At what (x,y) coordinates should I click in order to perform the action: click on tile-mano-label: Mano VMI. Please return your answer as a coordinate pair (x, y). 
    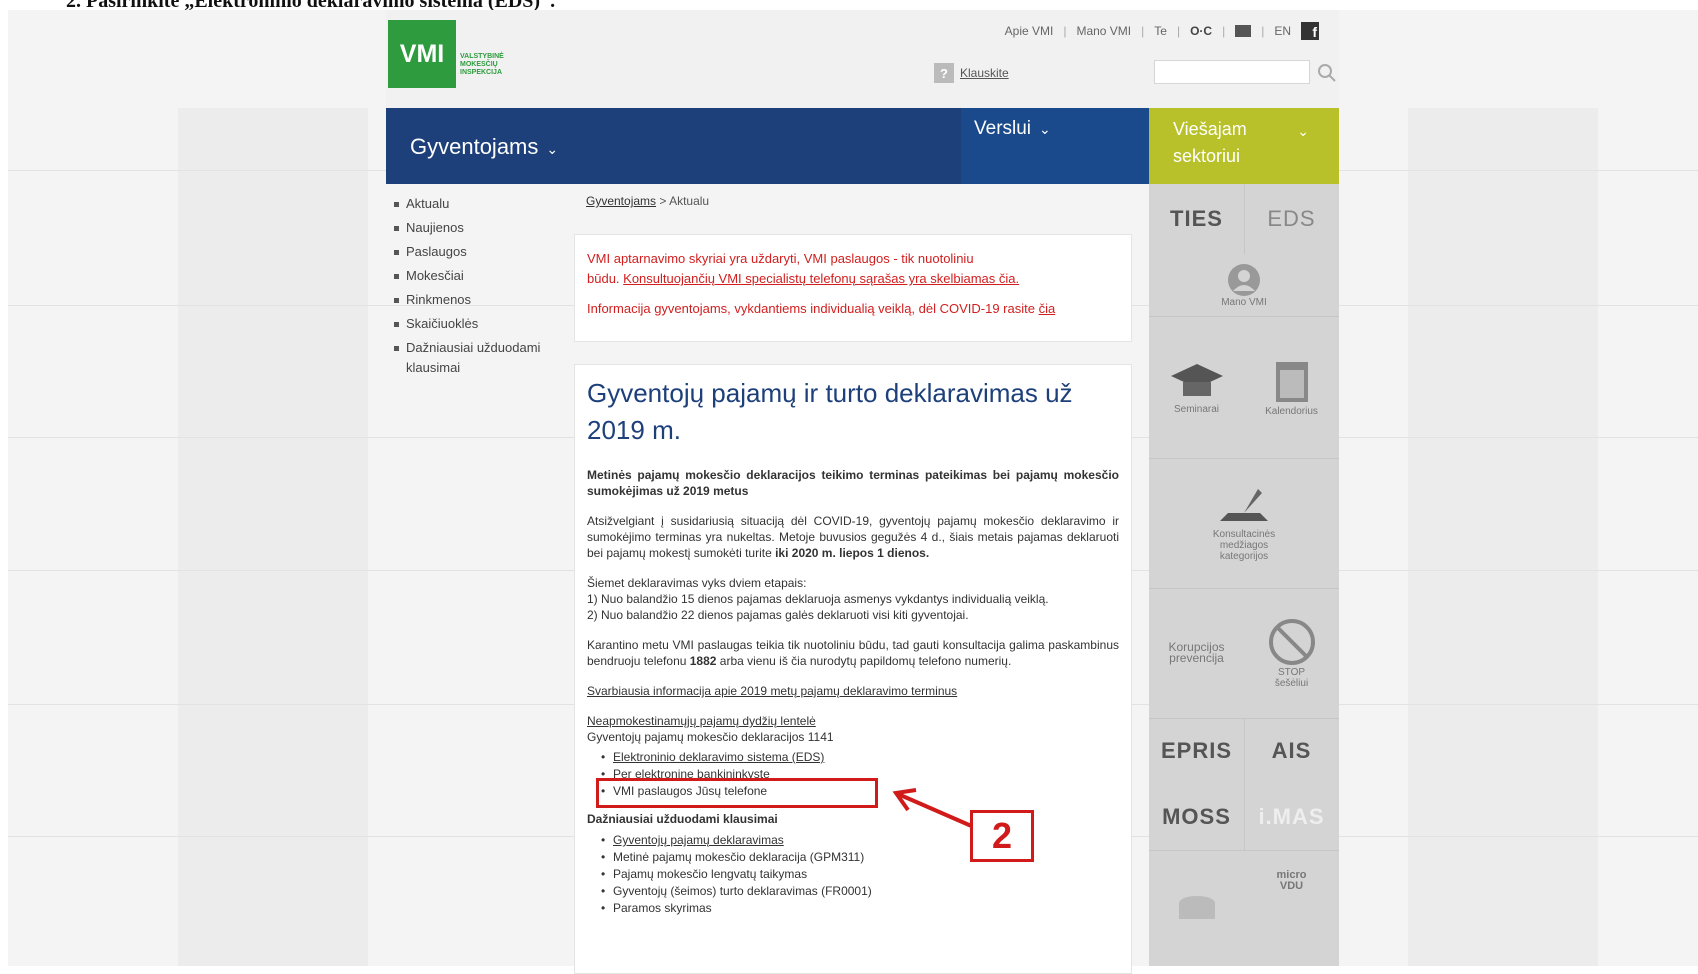
    Looking at the image, I should click on (1244, 302).